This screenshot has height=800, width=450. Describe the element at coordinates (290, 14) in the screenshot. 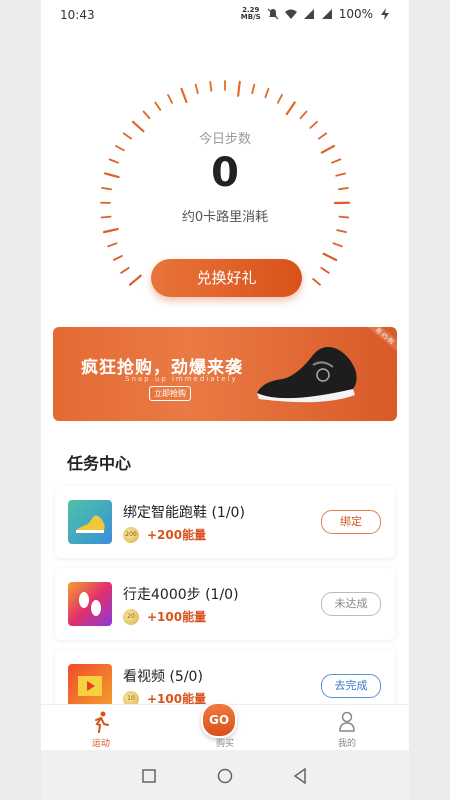

I see `wifi-icon` at that location.